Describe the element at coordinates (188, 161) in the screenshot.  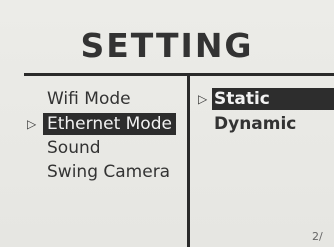
I see `column-divider` at that location.